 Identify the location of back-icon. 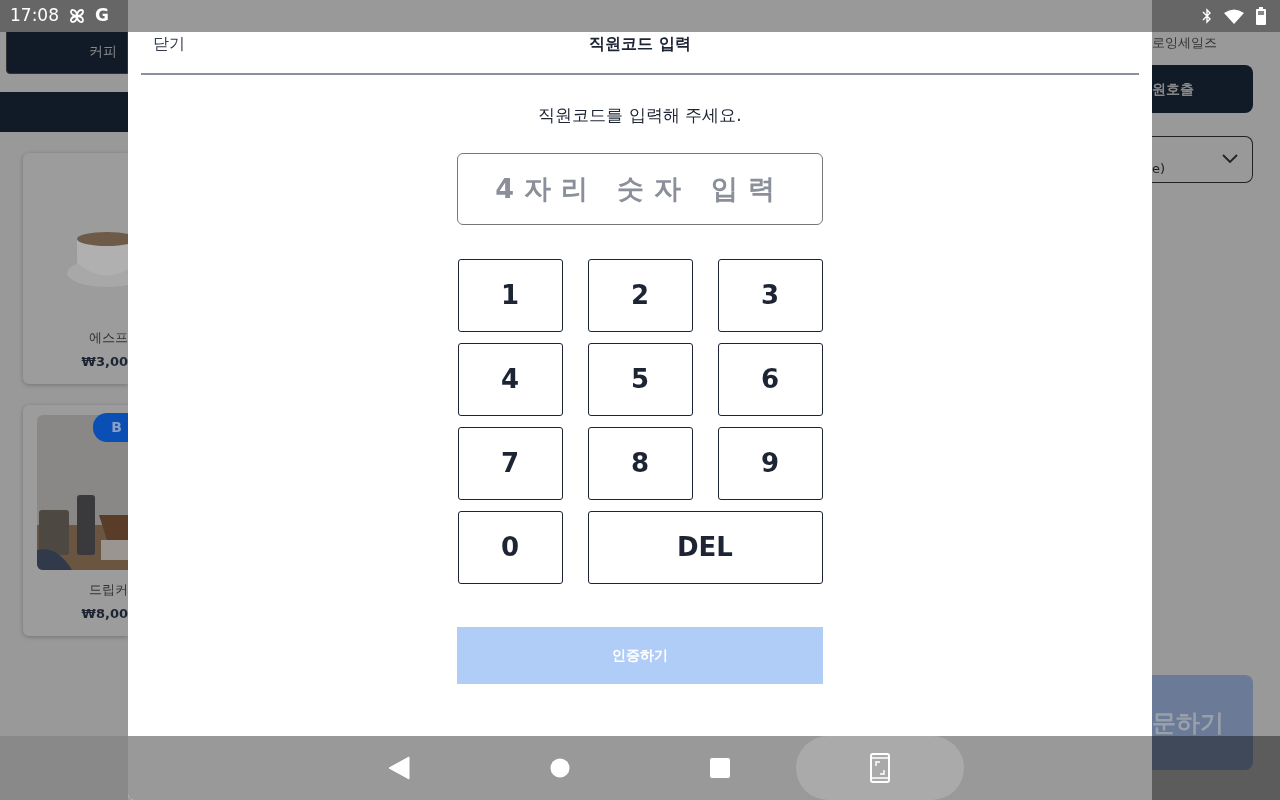
(399, 768).